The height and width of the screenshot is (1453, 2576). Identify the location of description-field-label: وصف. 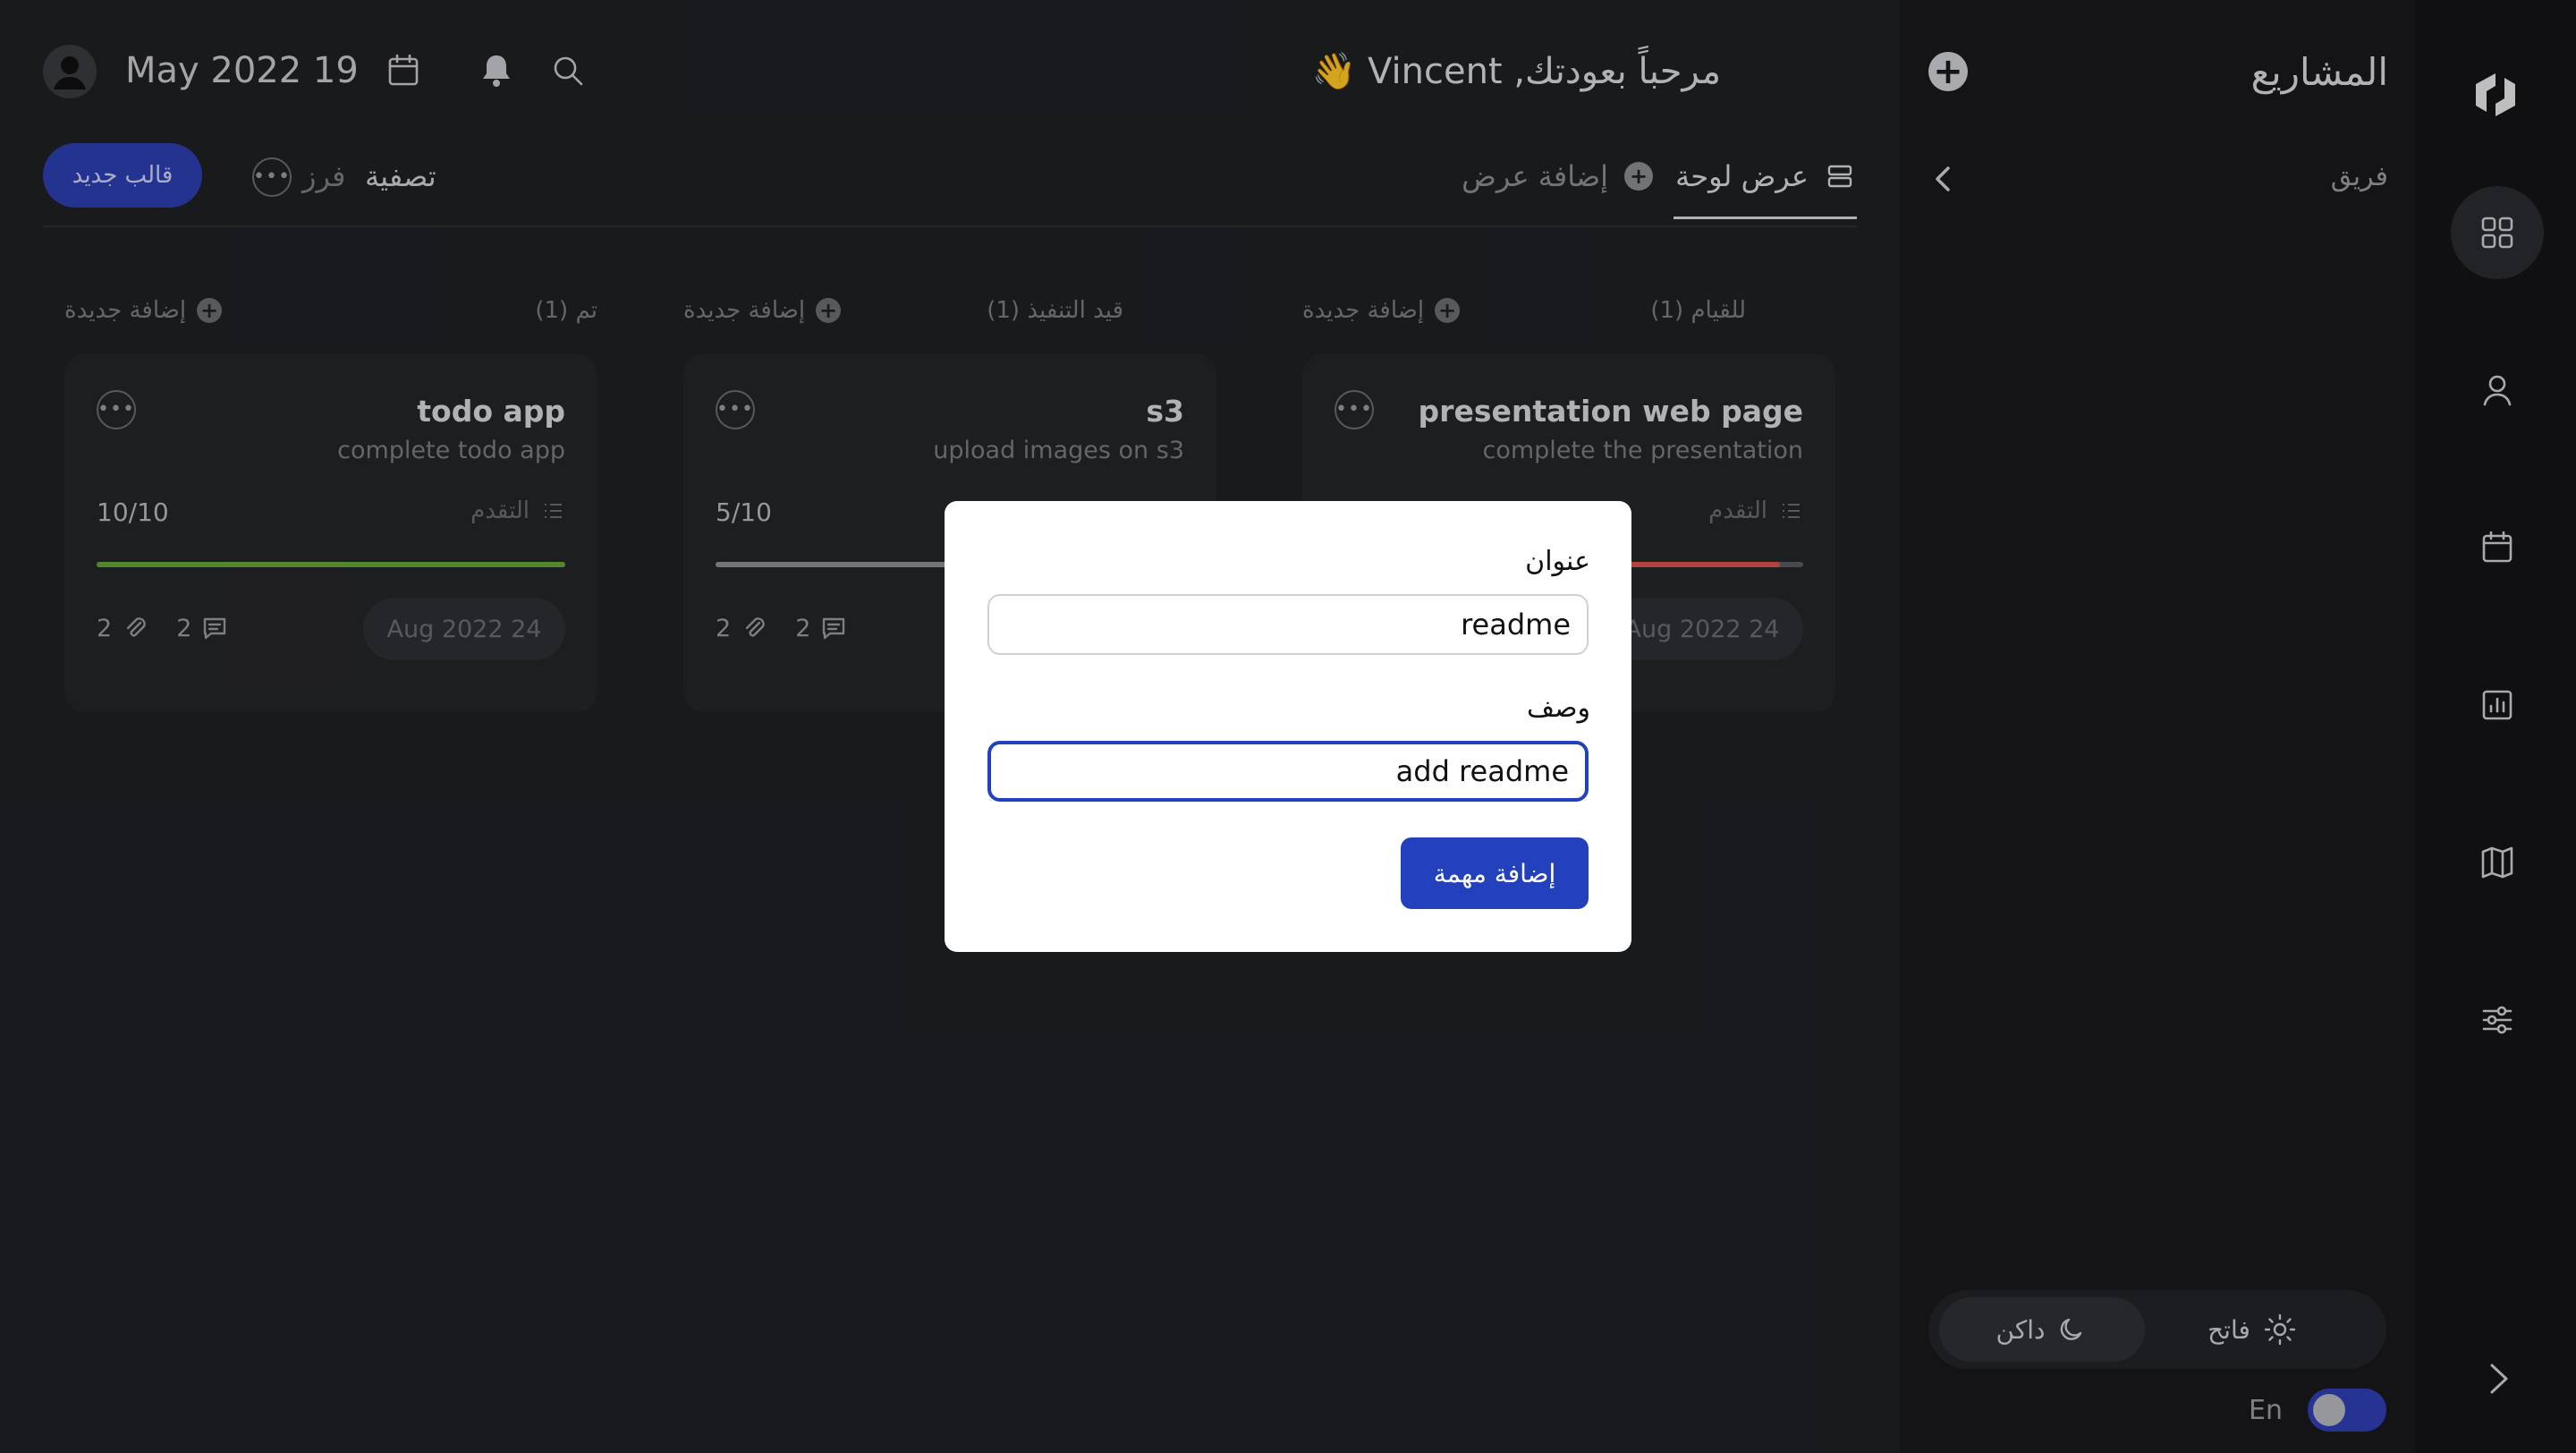
(1558, 708).